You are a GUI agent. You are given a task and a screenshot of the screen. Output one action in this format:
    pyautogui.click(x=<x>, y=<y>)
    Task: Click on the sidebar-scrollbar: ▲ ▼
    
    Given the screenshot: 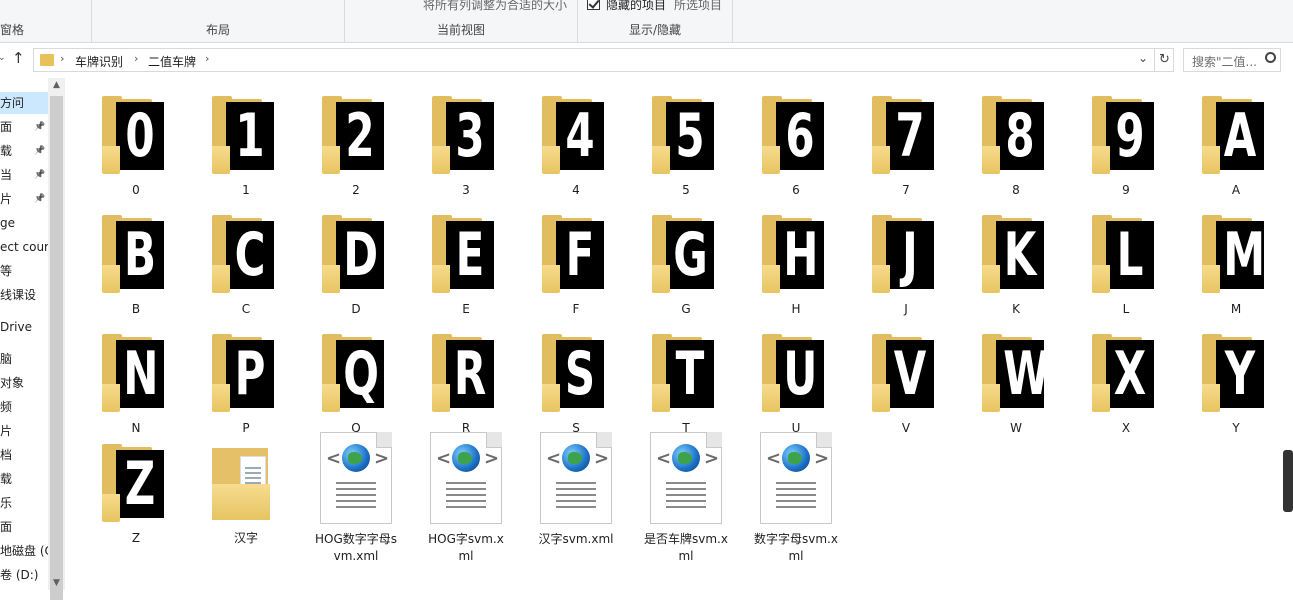 What is the action you would take?
    pyautogui.click(x=56, y=339)
    